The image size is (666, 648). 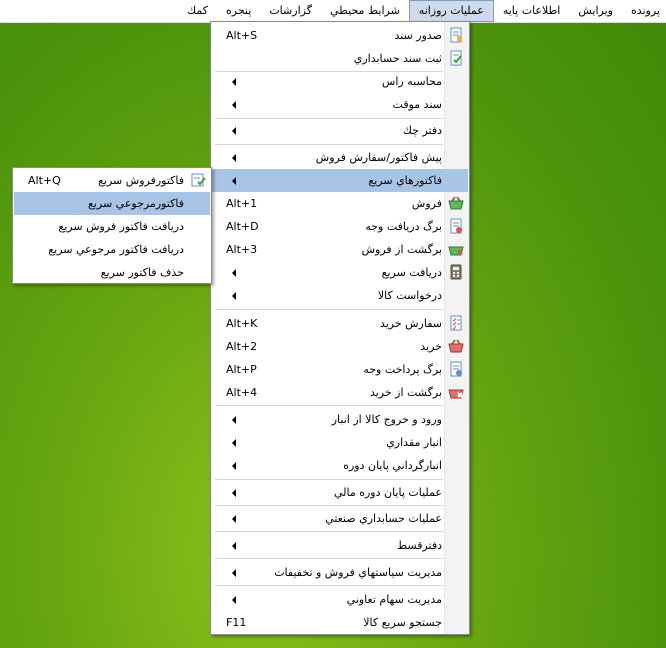 What do you see at coordinates (532, 11) in the screenshot?
I see `menu-base-info: اطلاعات پايه` at bounding box center [532, 11].